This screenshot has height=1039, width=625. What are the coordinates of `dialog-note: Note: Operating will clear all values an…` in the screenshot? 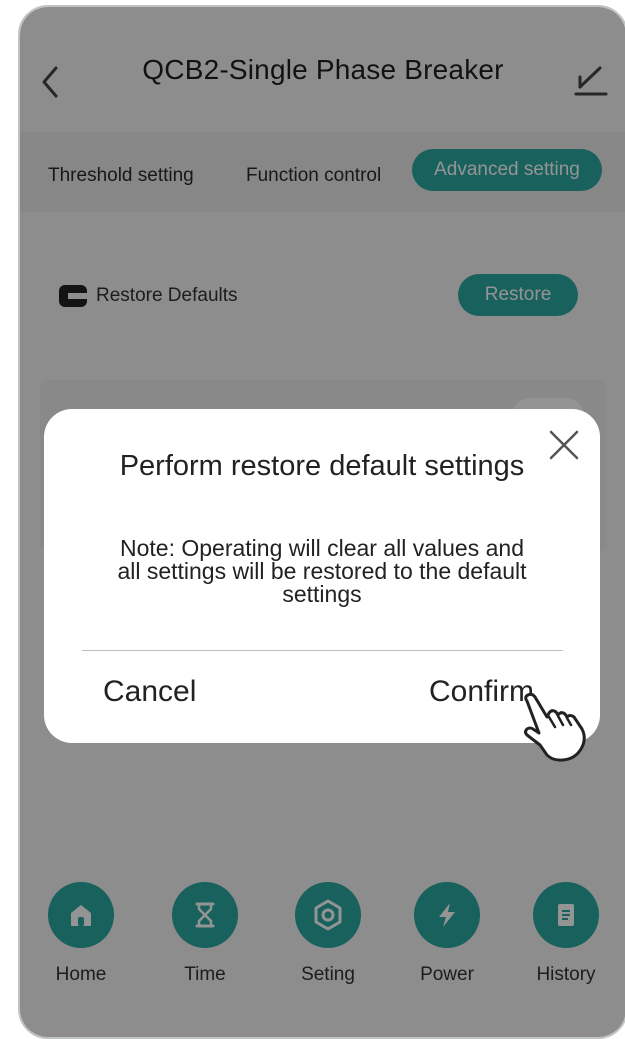 It's located at (322, 571).